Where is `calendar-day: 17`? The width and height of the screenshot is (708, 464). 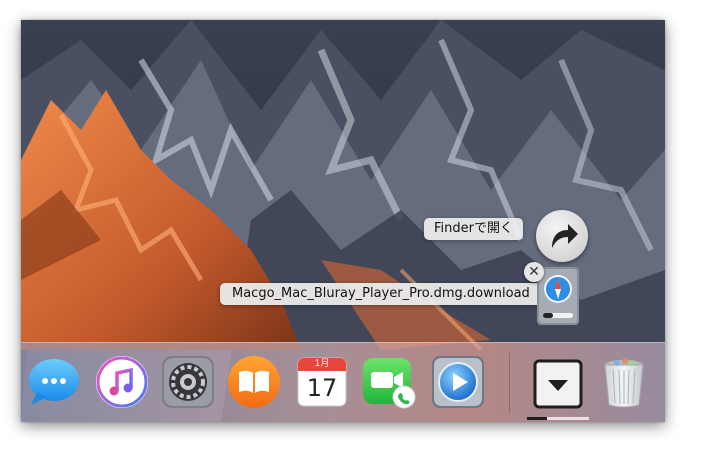 calendar-day: 17 is located at coordinates (322, 388).